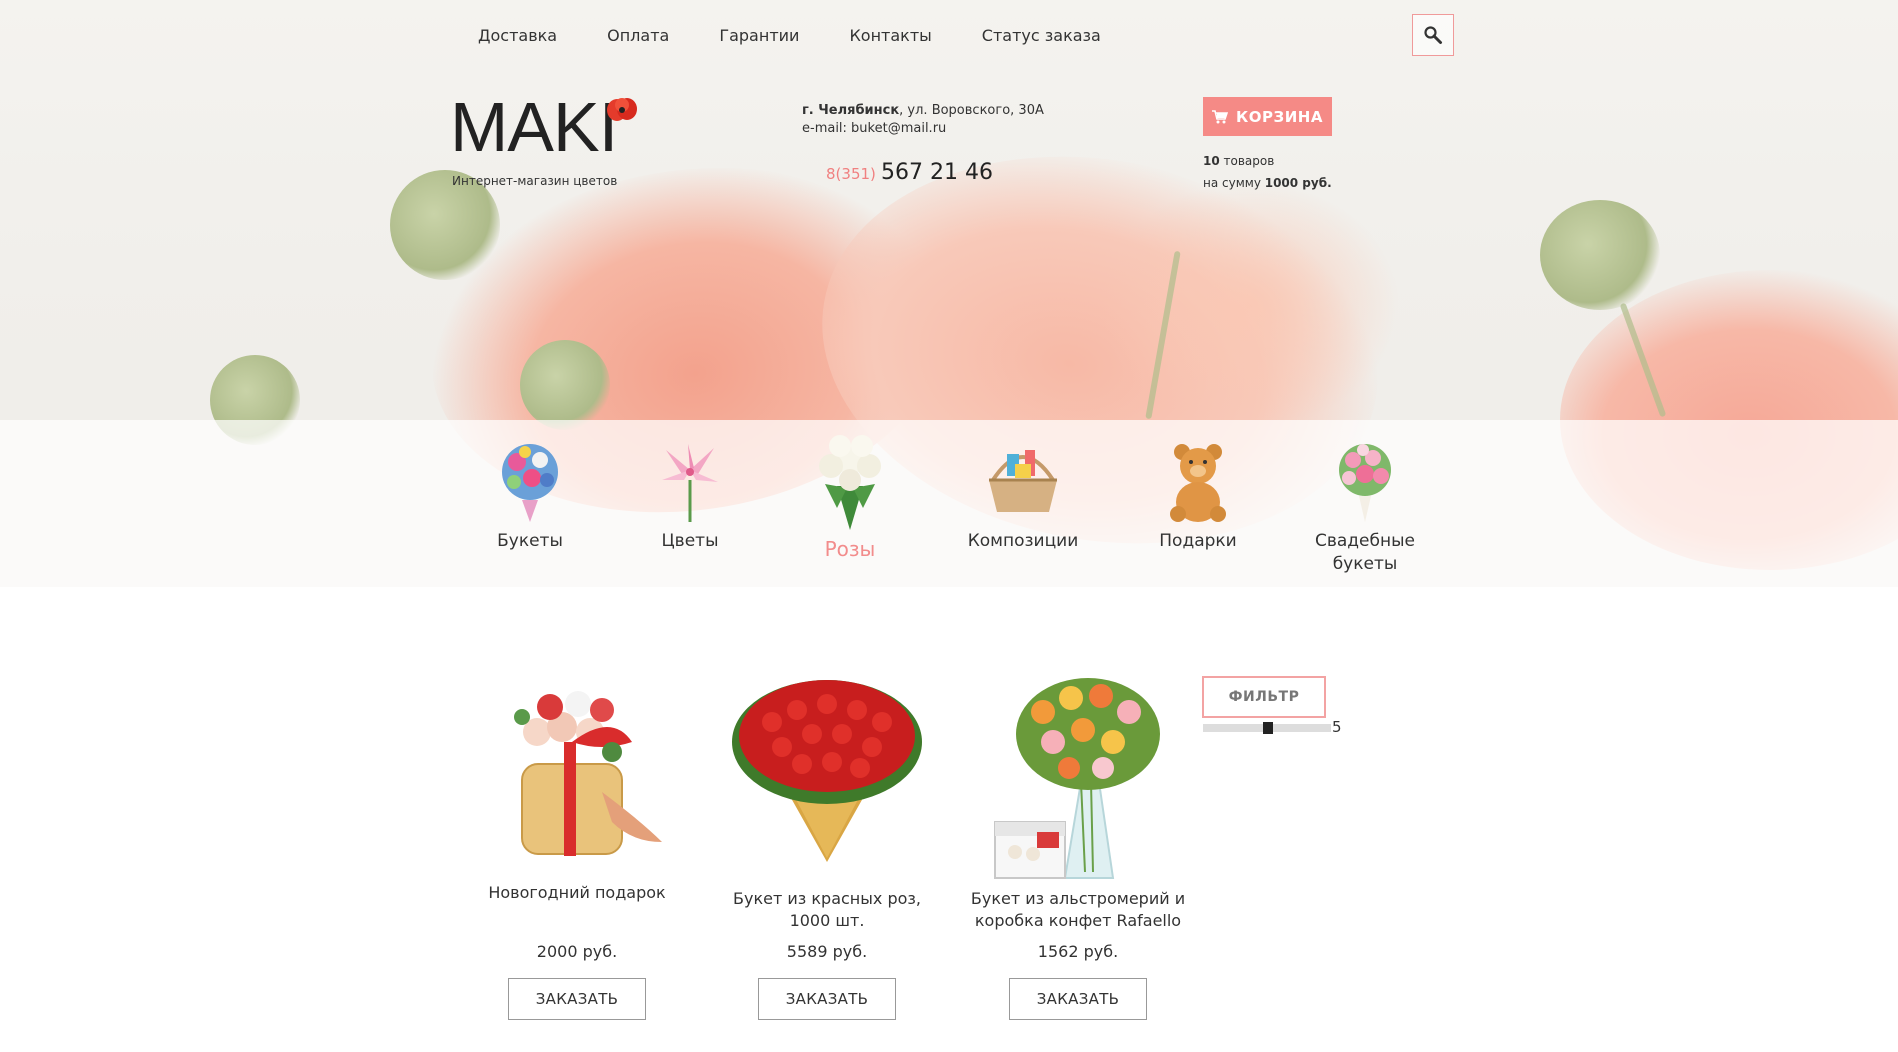 This screenshot has height=1052, width=1898. Describe the element at coordinates (759, 36) in the screenshot. I see `nav-link-guarantees: Гарантии` at that location.